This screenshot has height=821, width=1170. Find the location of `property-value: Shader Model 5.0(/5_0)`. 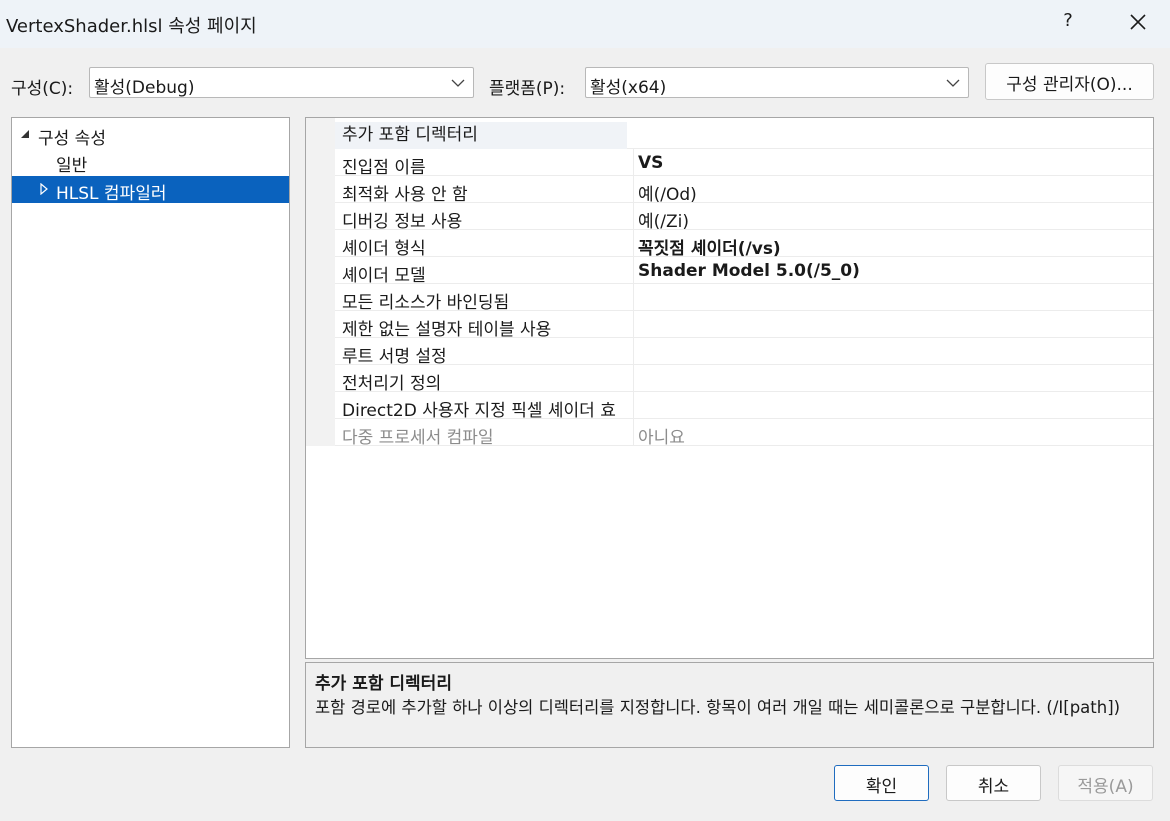

property-value: Shader Model 5.0(/5_0) is located at coordinates (749, 271).